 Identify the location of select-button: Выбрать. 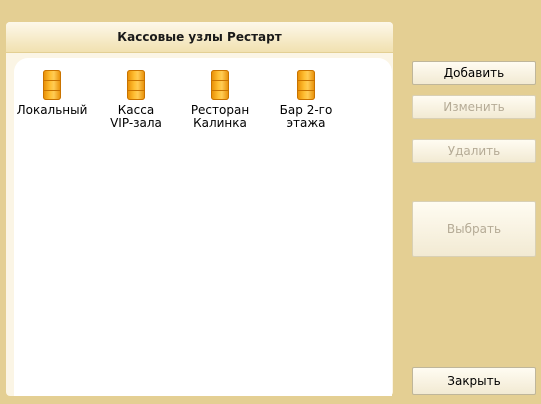
(474, 229).